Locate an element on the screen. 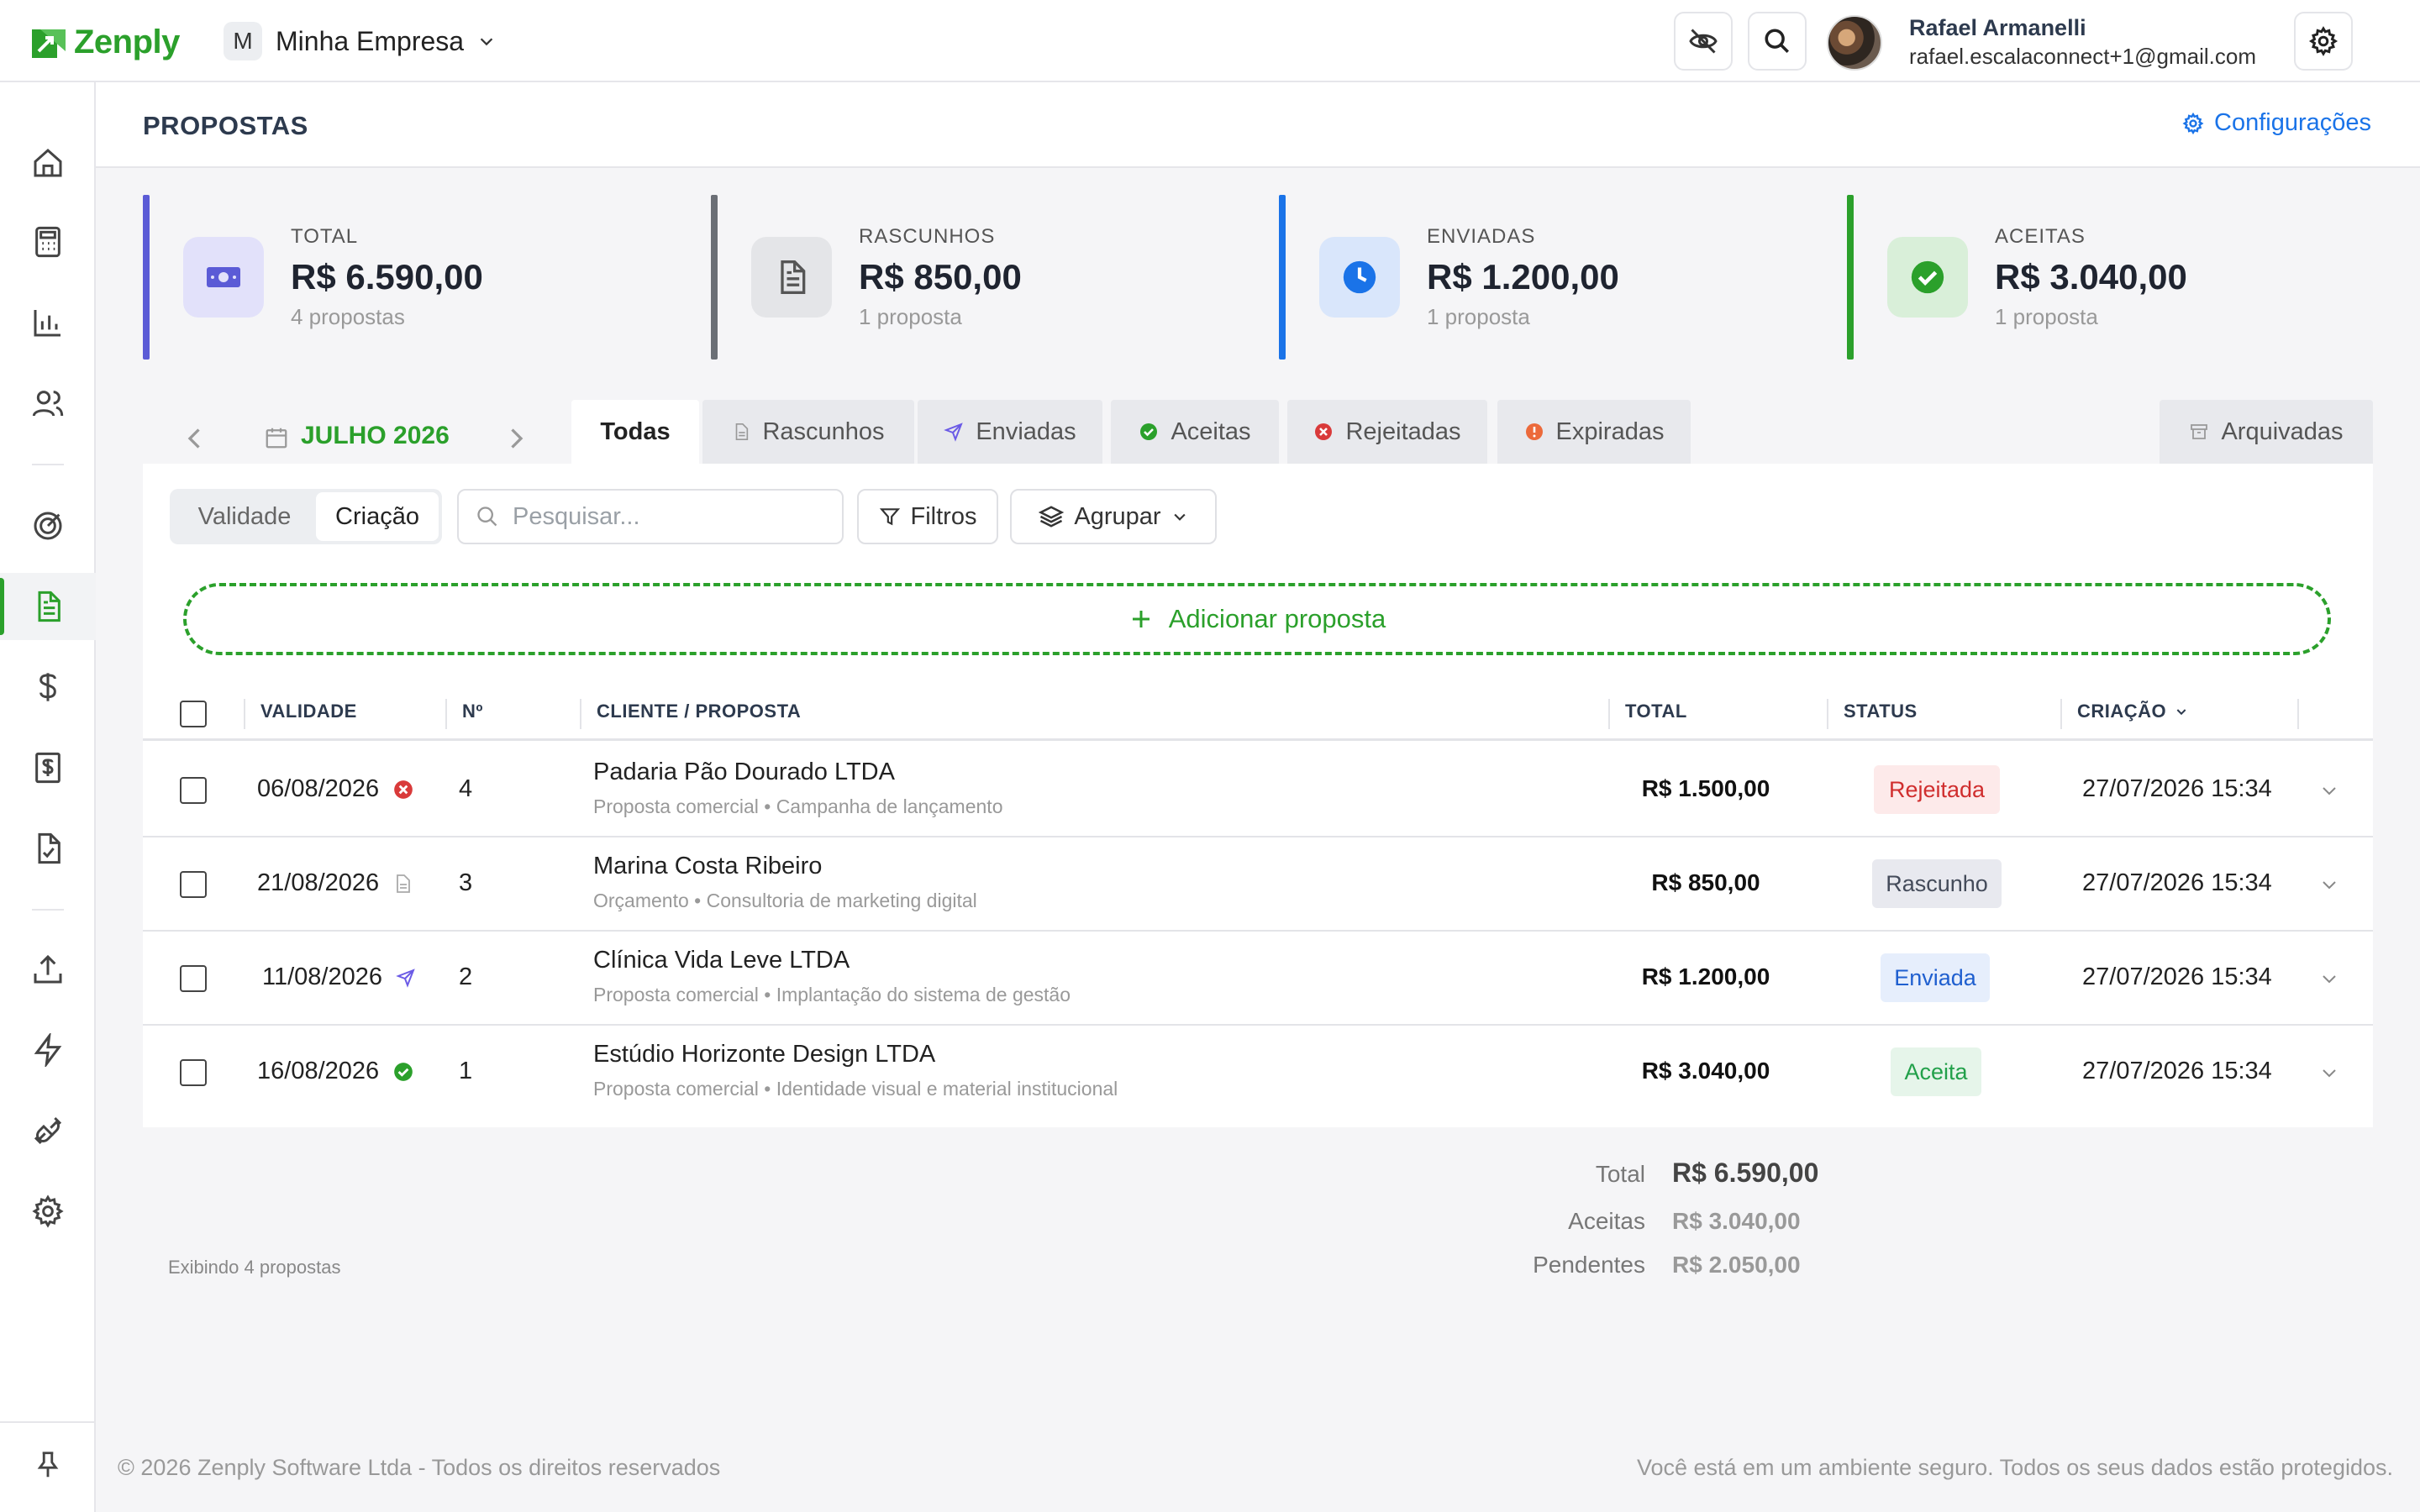  proposal-number: 3 is located at coordinates (466, 882).